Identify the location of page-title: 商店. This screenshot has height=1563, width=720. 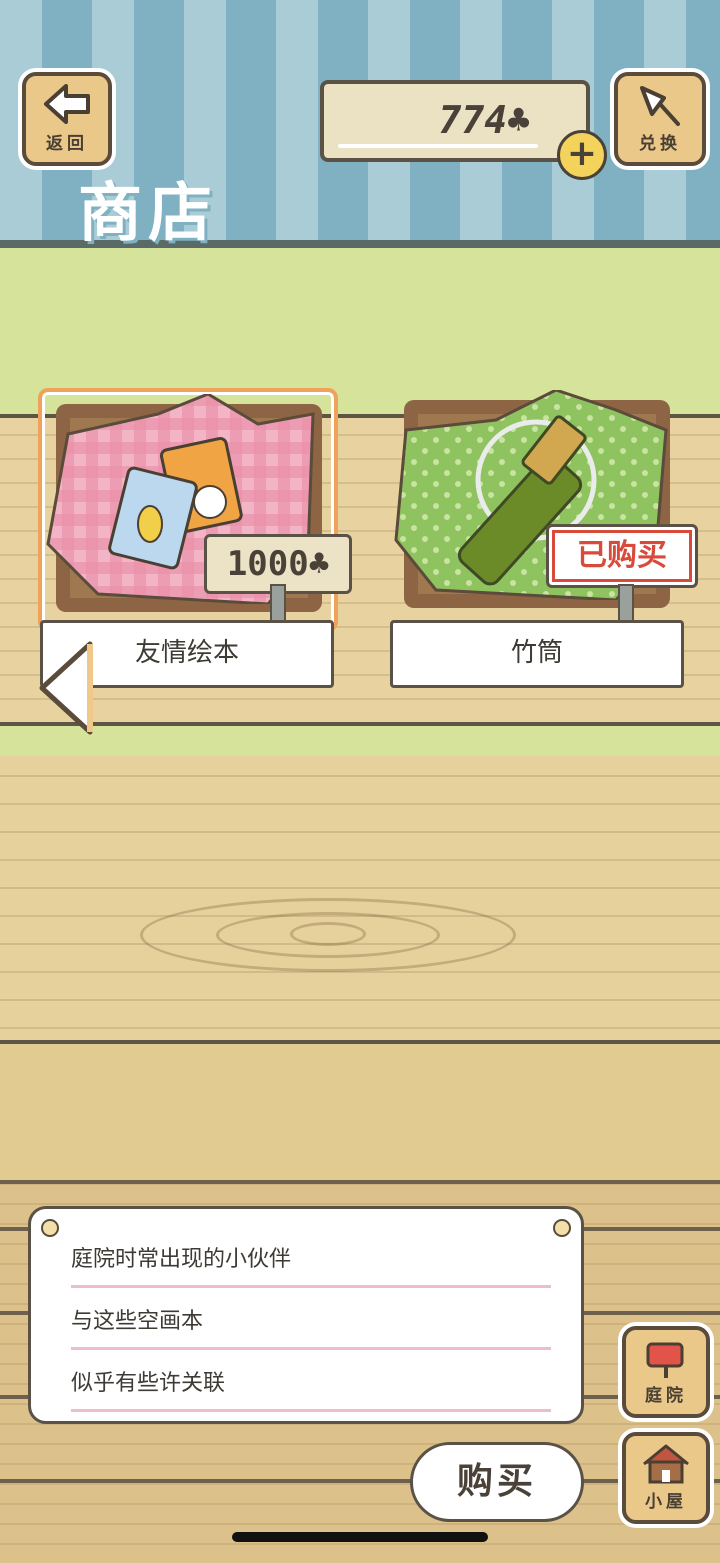
(148, 214).